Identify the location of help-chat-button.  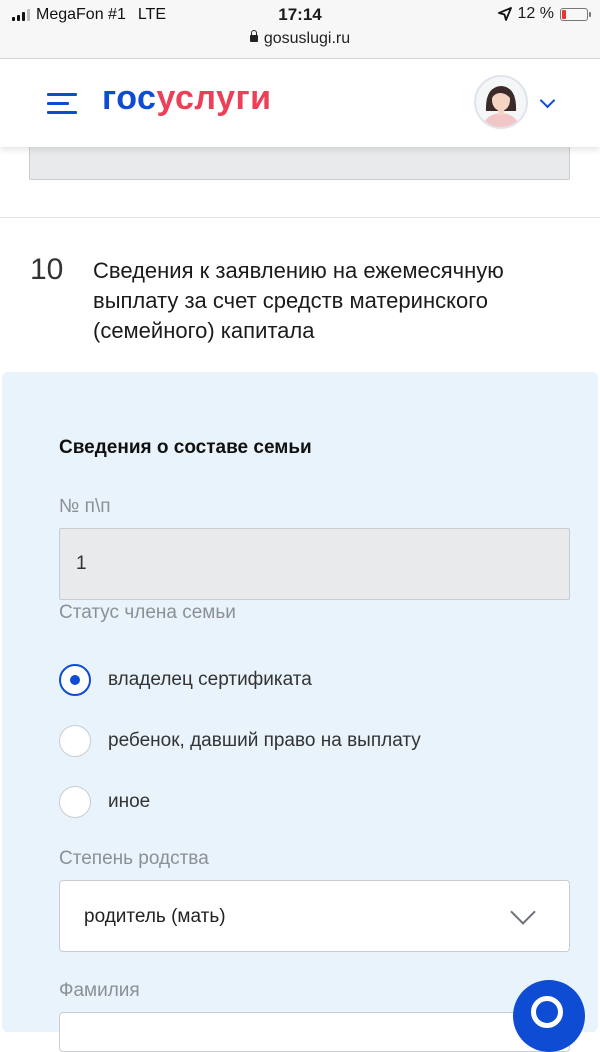
(549, 1016).